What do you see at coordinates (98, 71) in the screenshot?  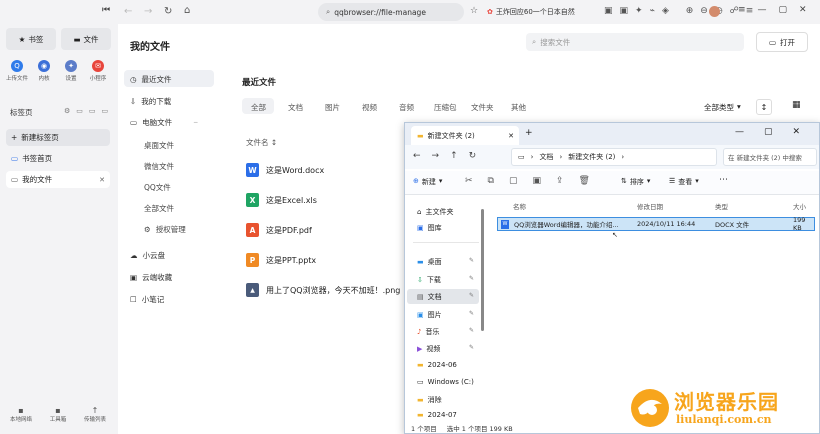 I see `tool-miniapp: ✉ 小程序` at bounding box center [98, 71].